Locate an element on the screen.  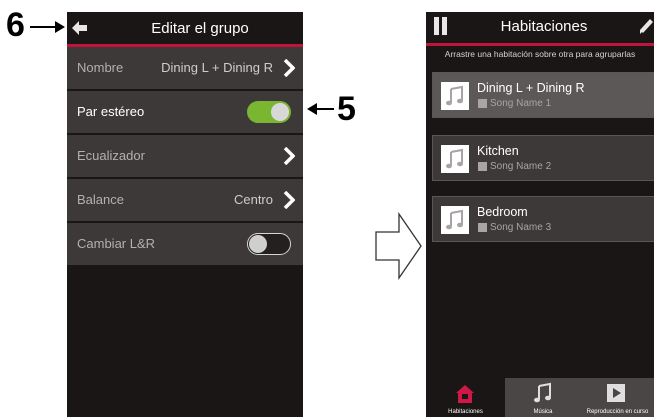
home-icon is located at coordinates (465, 396).